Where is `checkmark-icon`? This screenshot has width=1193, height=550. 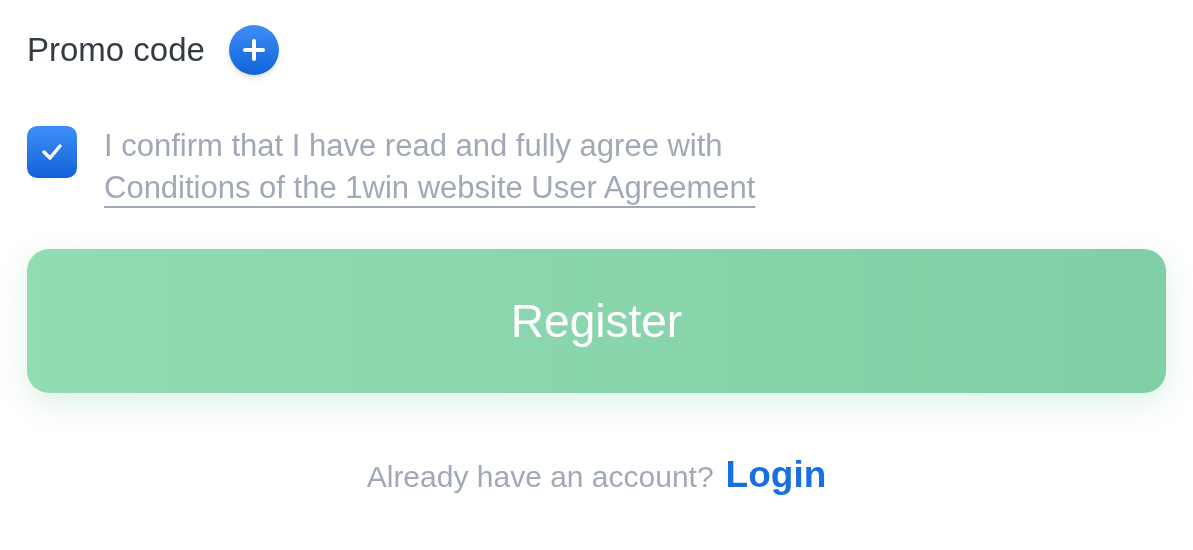
checkmark-icon is located at coordinates (52, 152).